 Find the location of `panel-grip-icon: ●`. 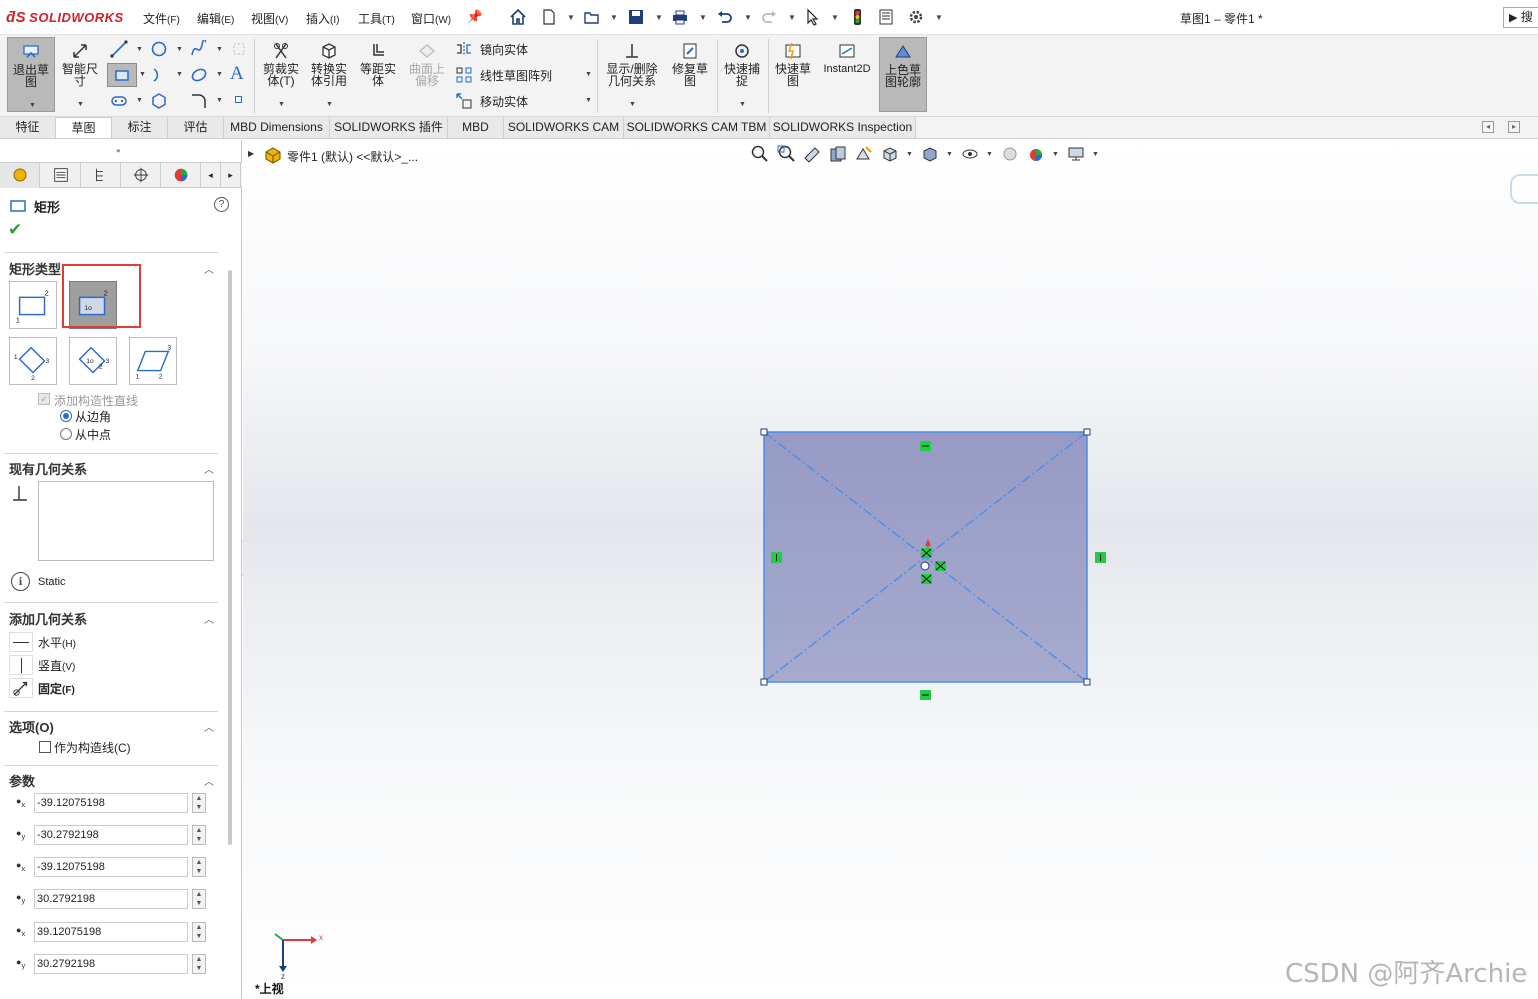

panel-grip-icon: ● is located at coordinates (118, 150).